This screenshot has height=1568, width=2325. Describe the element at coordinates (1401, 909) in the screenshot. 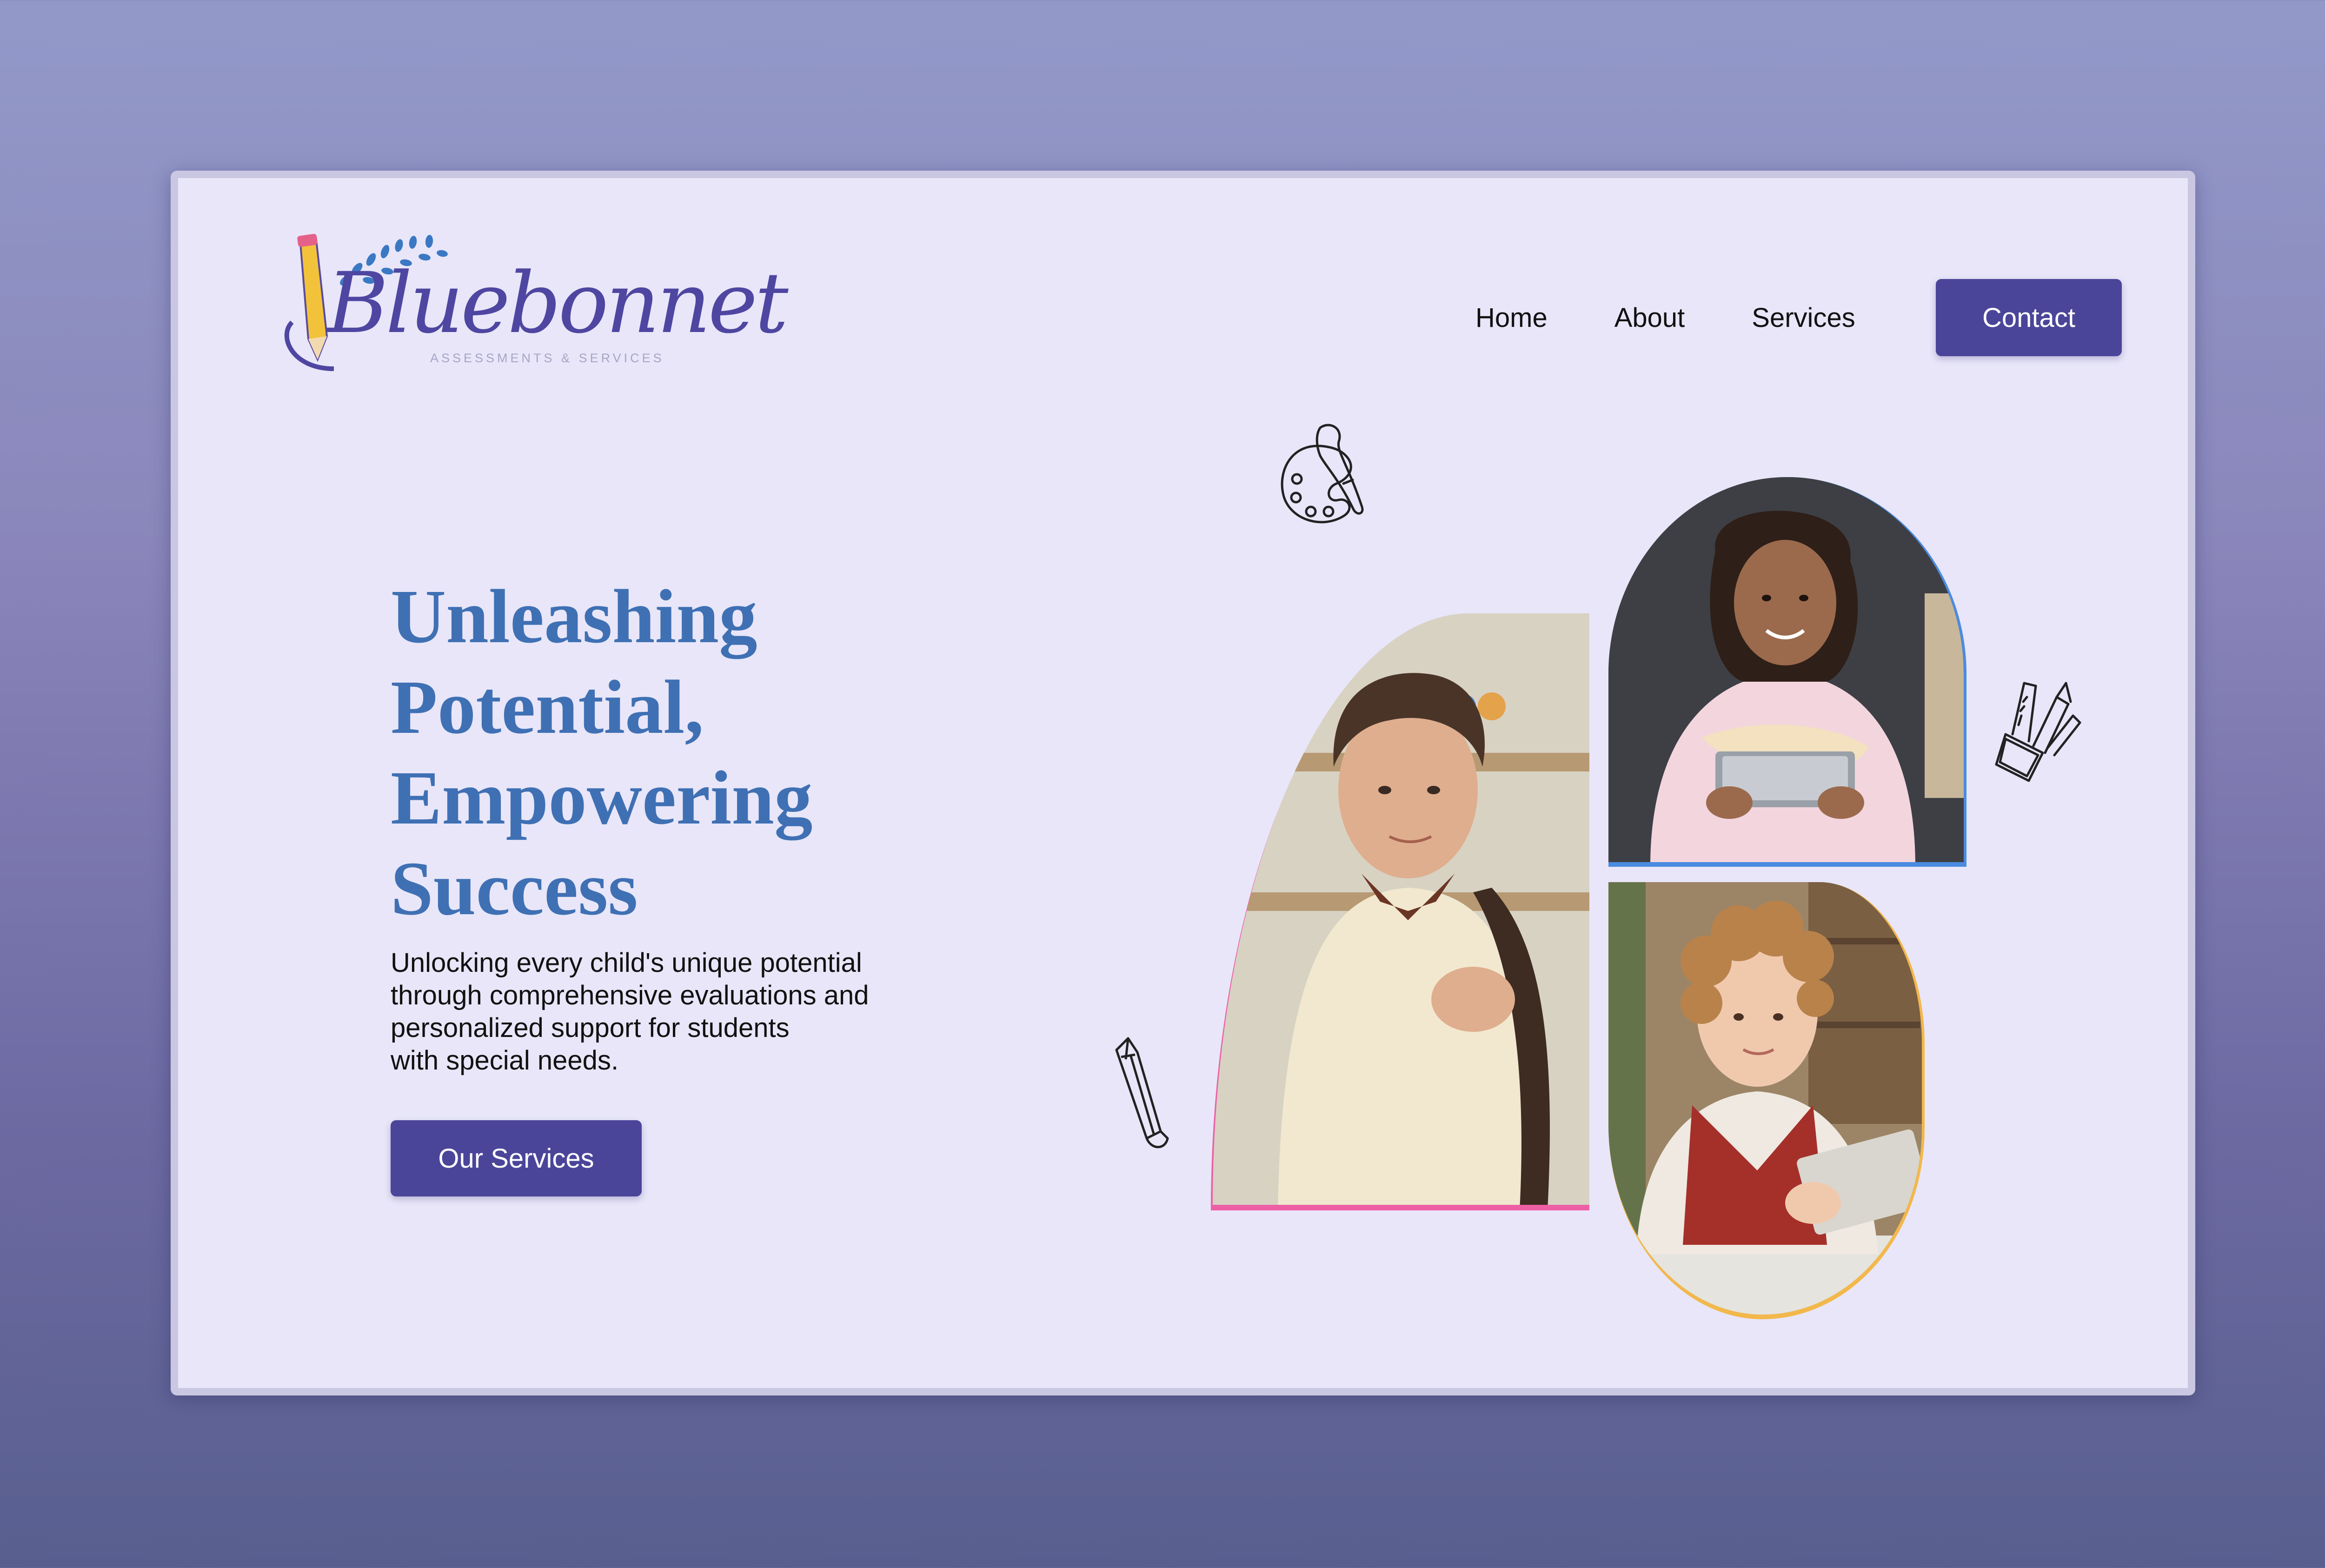

I see `boy-student-illustration` at that location.